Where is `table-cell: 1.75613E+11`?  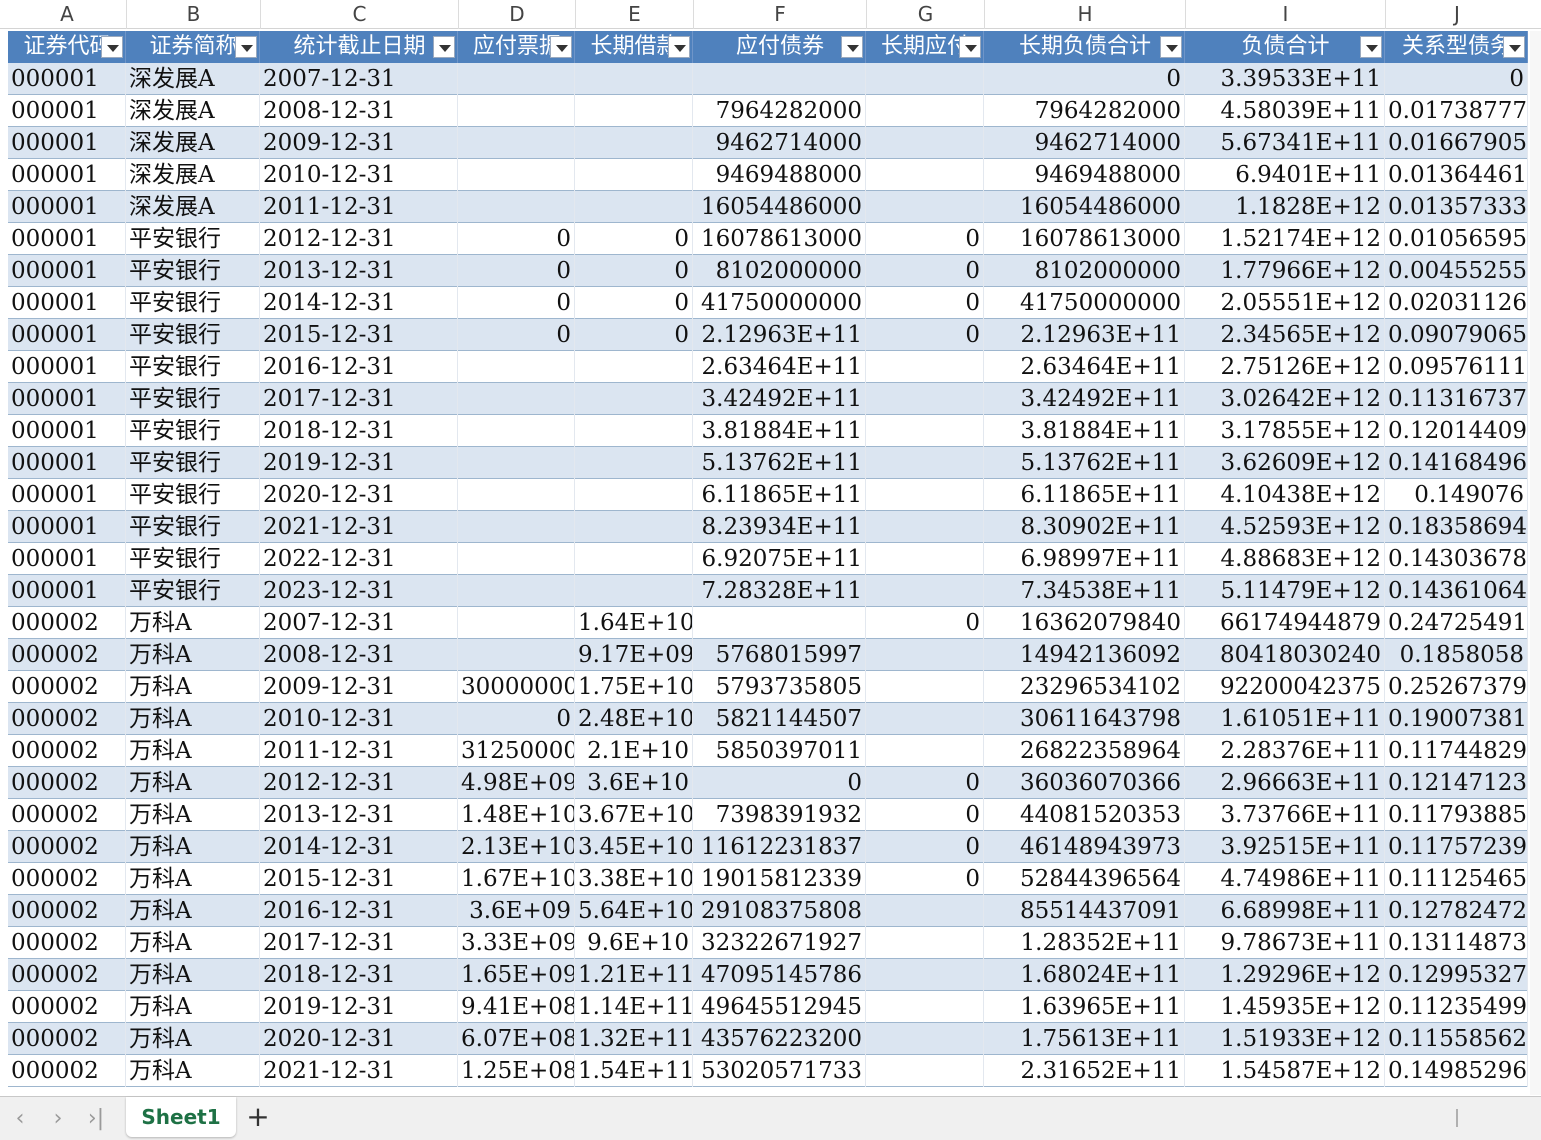
table-cell: 1.75613E+11 is located at coordinates (1084, 1039).